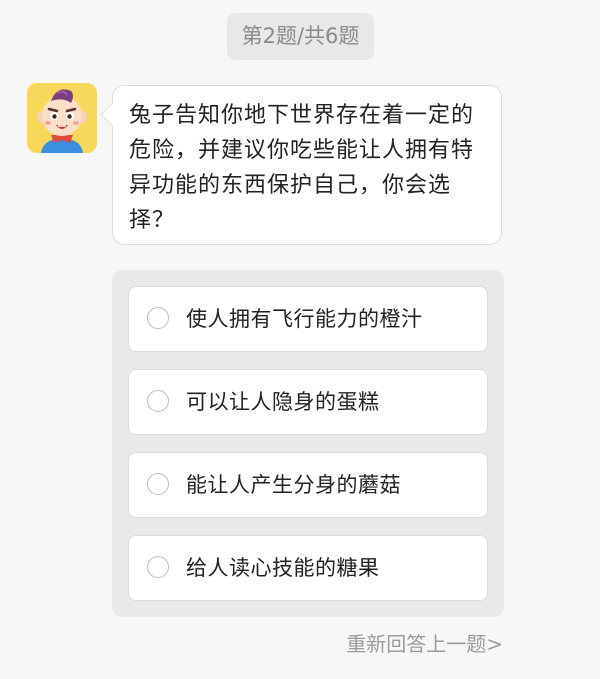  What do you see at coordinates (283, 402) in the screenshot?
I see `option-label: 可以让人隐身的蛋糕` at bounding box center [283, 402].